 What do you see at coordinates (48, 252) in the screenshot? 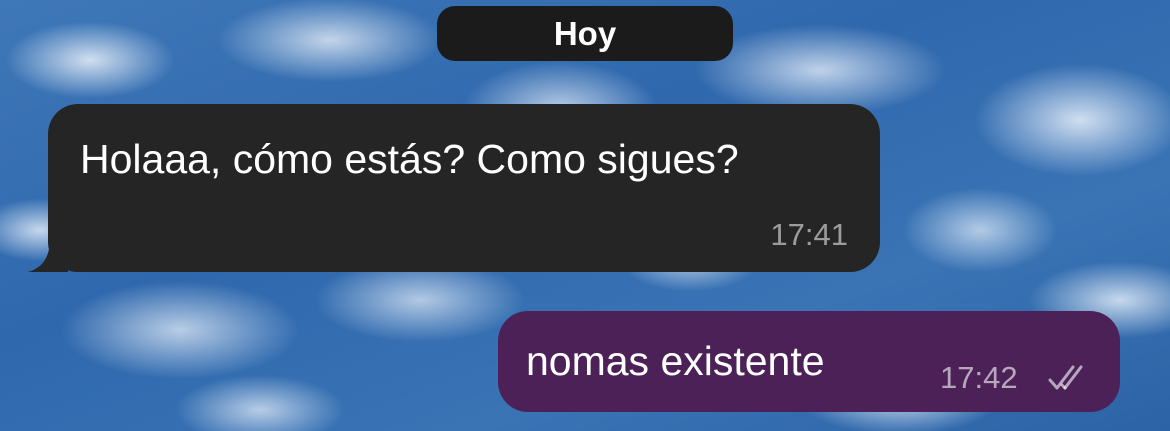
I see `bubble-tail-icon` at bounding box center [48, 252].